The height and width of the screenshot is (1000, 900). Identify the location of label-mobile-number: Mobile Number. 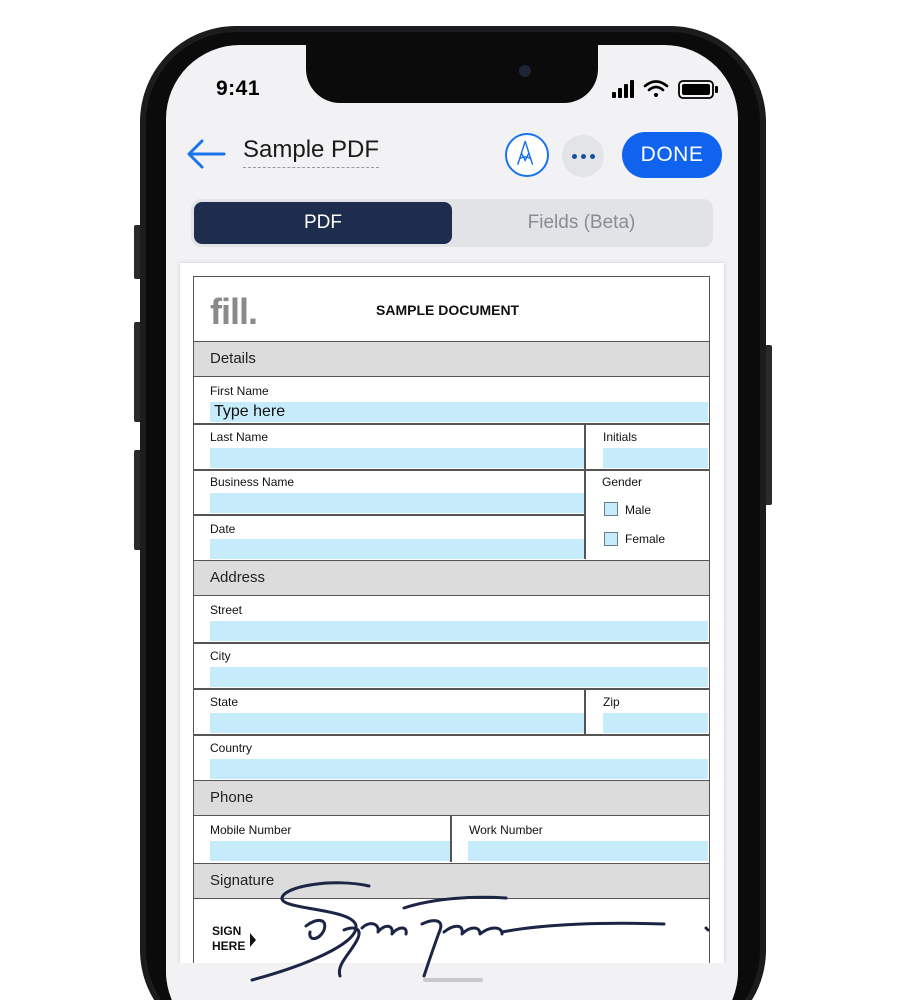
(251, 830).